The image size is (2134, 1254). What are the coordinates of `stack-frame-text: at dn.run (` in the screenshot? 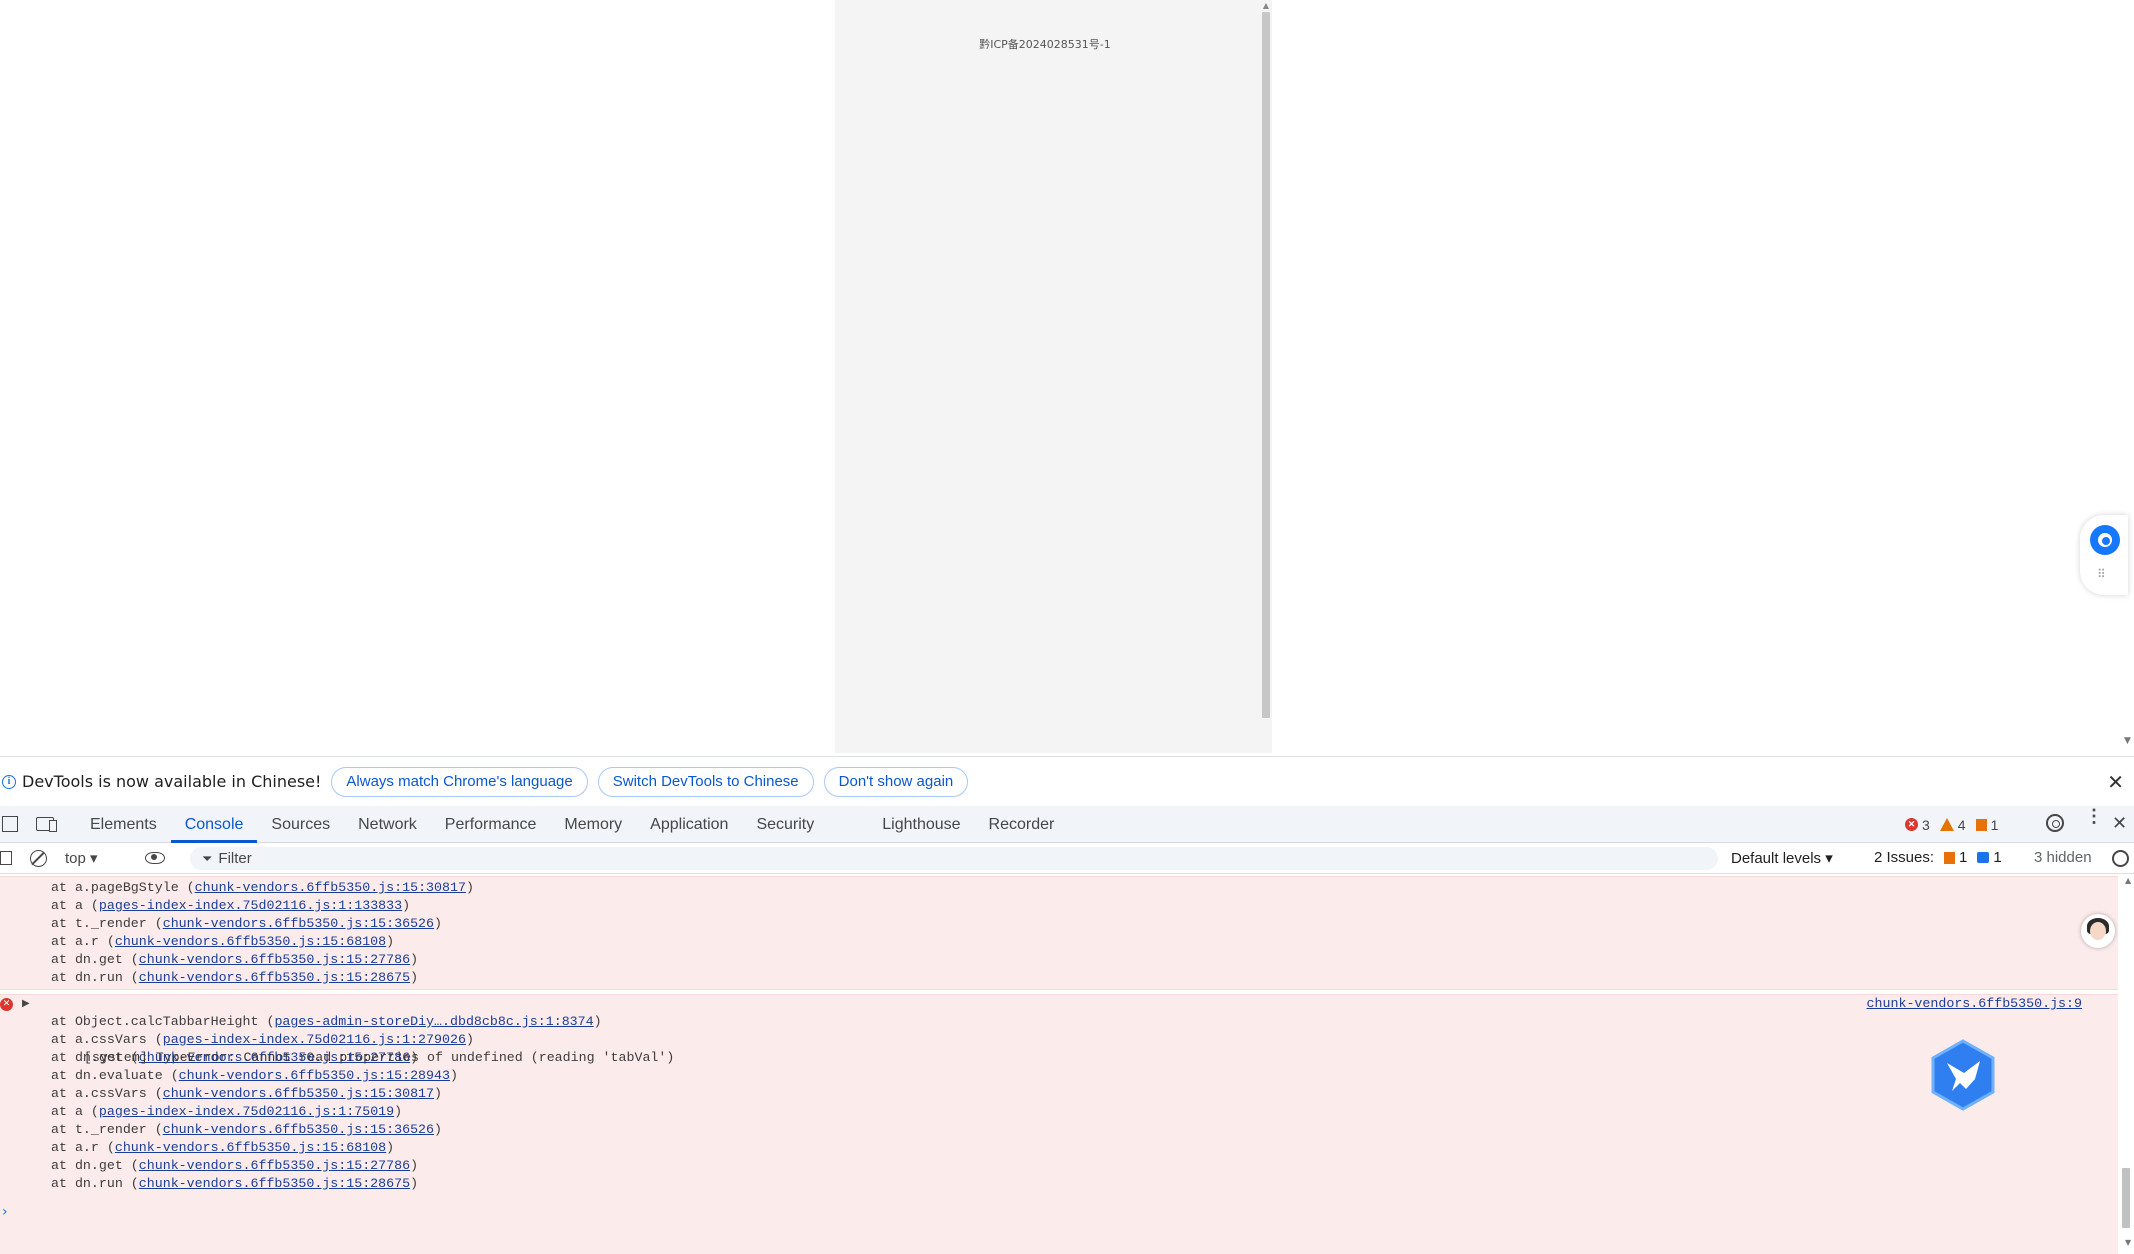 It's located at (95, 977).